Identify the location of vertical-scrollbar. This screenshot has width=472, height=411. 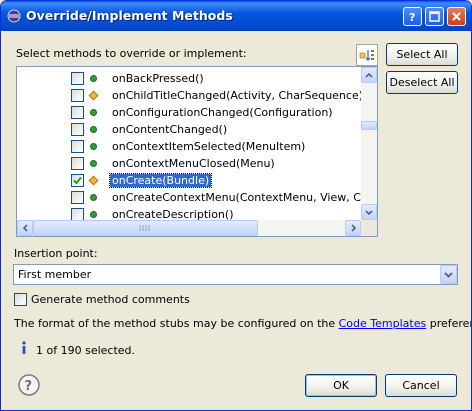
(369, 143).